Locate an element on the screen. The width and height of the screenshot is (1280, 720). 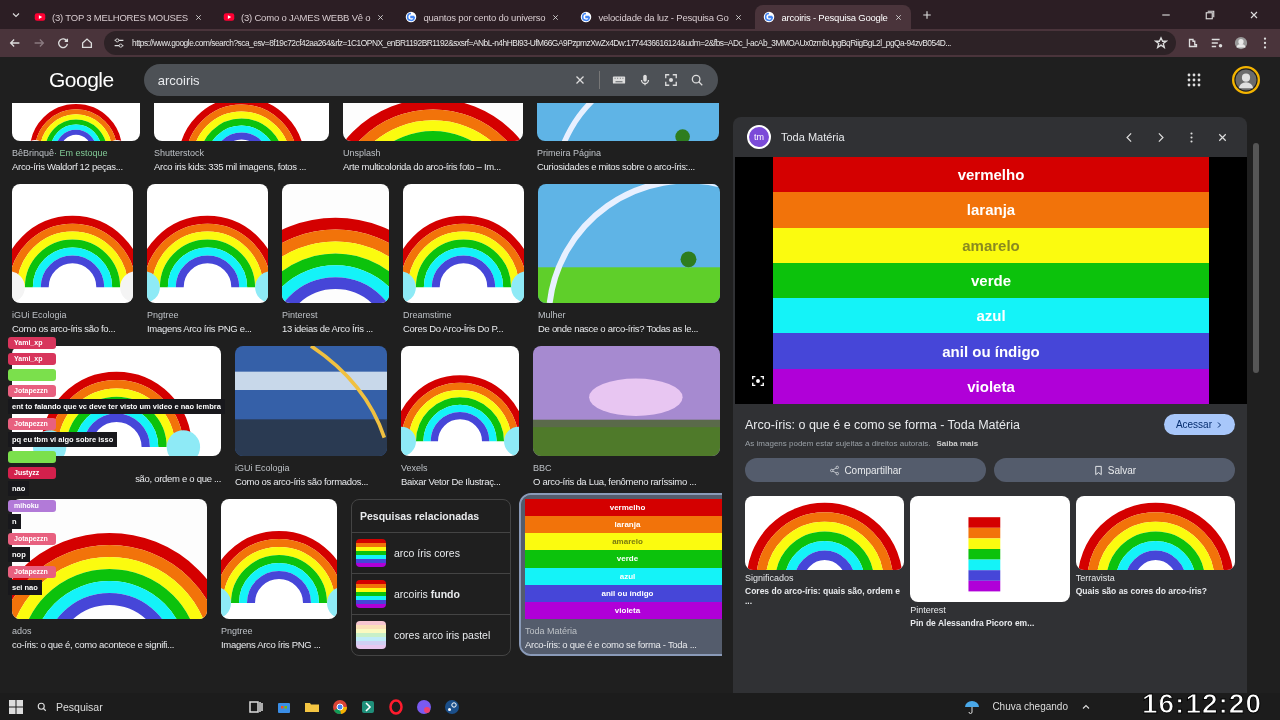
search-icon is located at coordinates (696, 80).